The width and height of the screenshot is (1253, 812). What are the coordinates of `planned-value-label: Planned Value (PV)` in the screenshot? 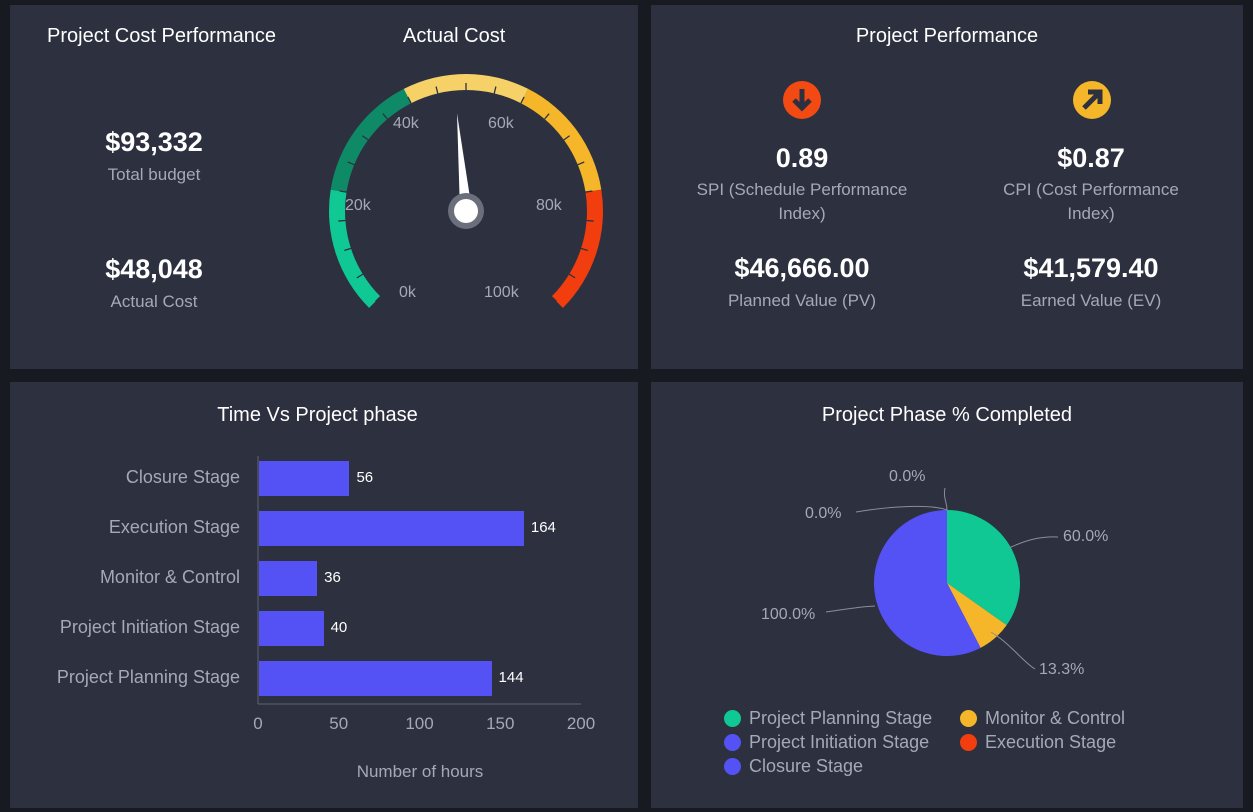 It's located at (802, 300).